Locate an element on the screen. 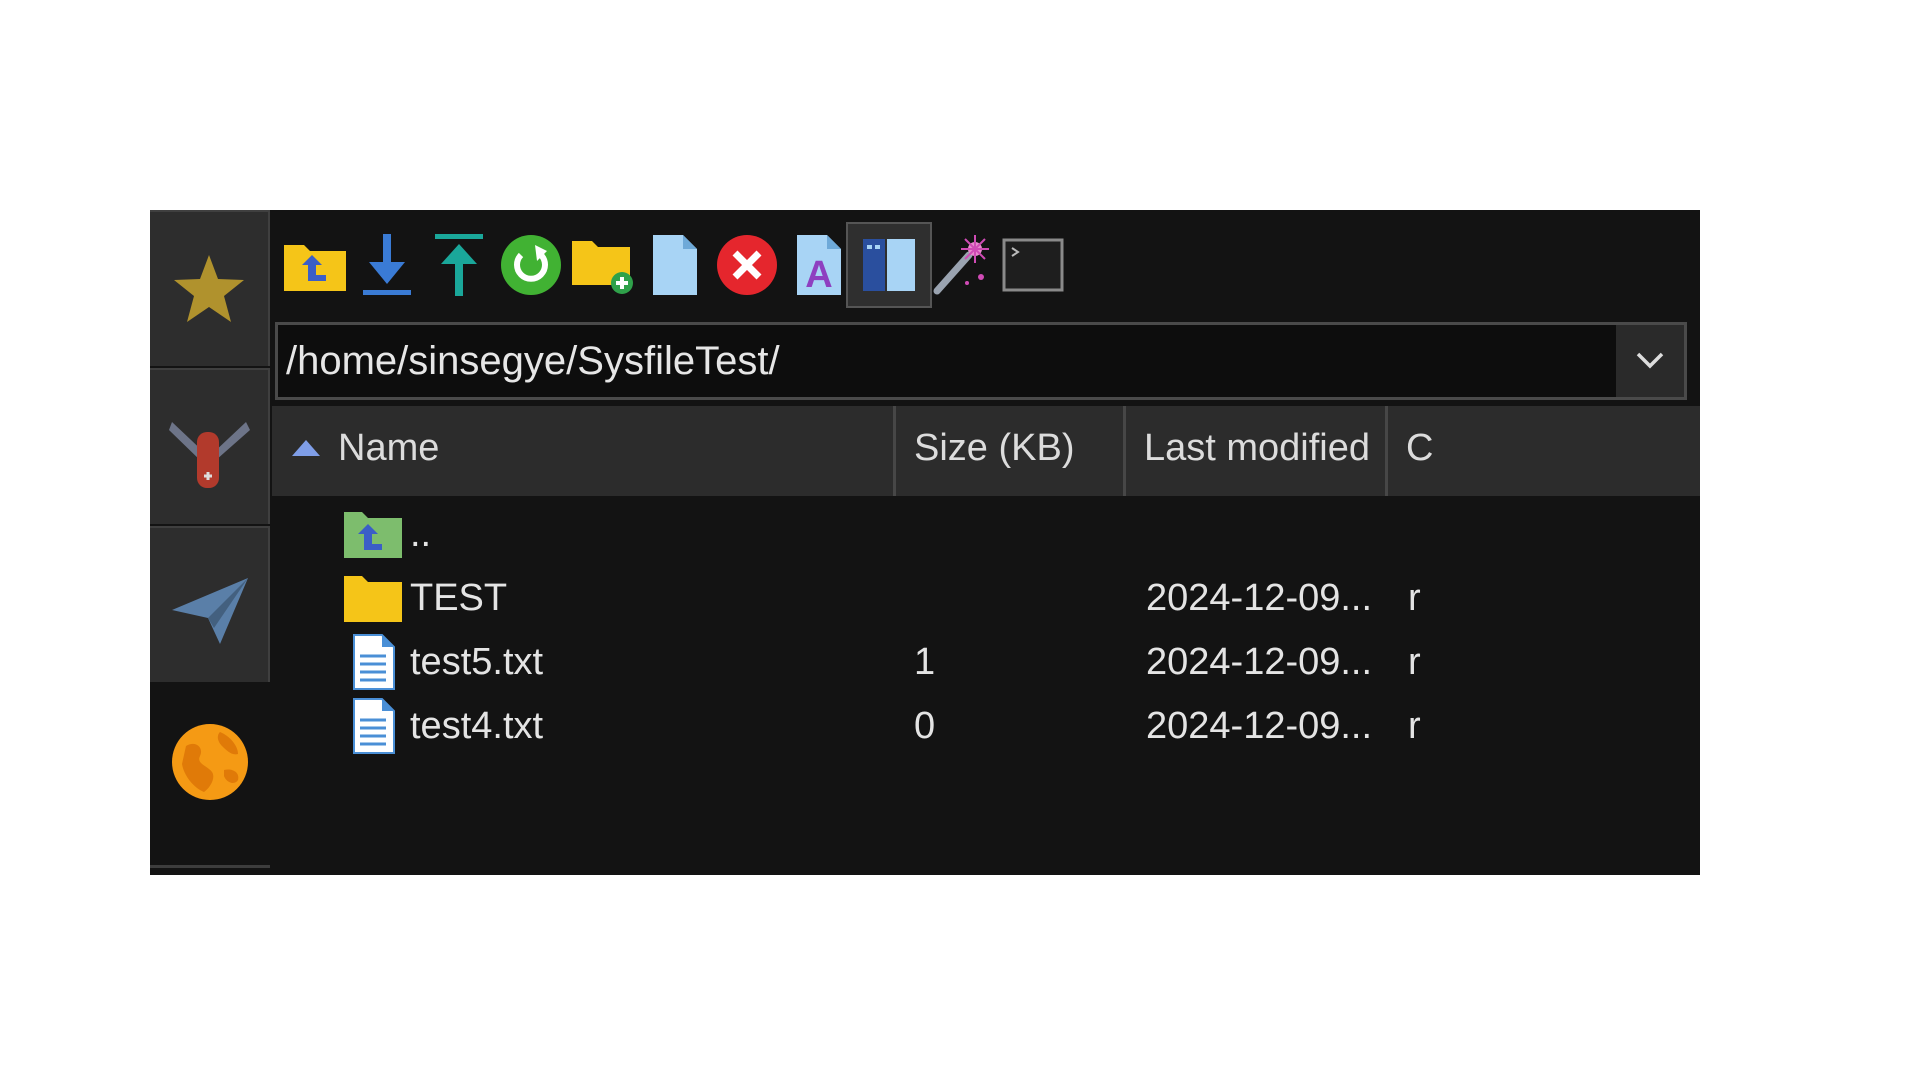 This screenshot has width=1920, height=1080. column-header-extra: C is located at coordinates (1426, 451).